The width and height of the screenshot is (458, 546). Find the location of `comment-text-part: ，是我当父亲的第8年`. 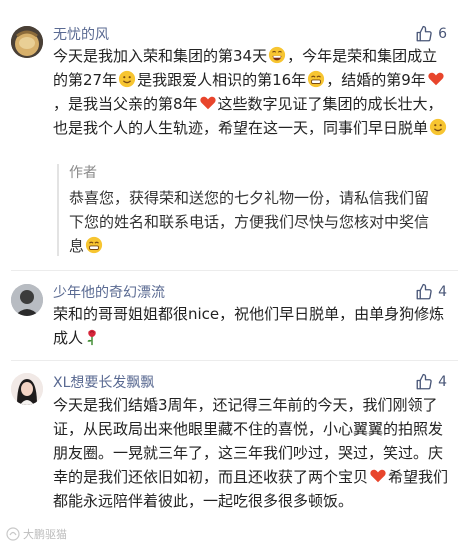

comment-text-part: ，是我当父亲的第8年 is located at coordinates (125, 104).